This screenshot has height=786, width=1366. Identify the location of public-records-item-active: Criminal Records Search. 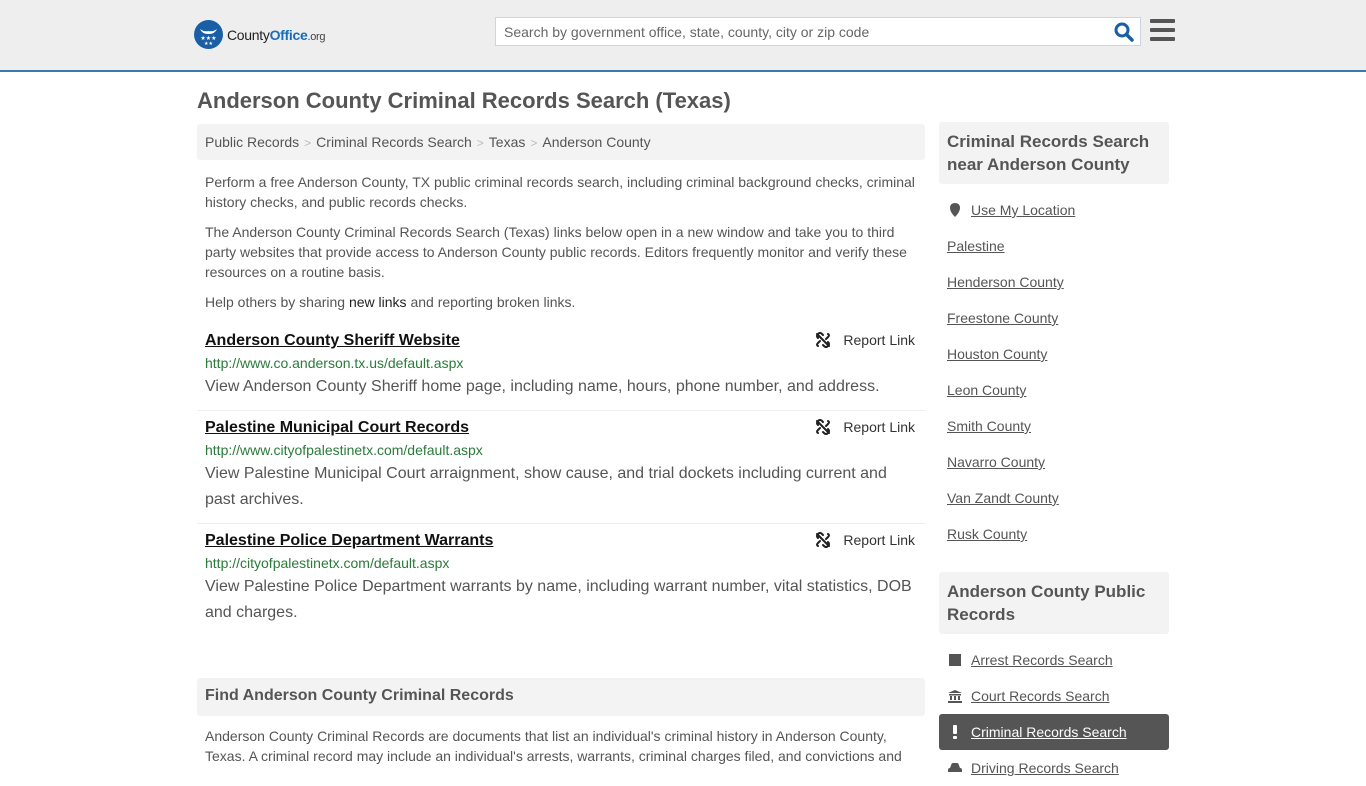
(1054, 732).